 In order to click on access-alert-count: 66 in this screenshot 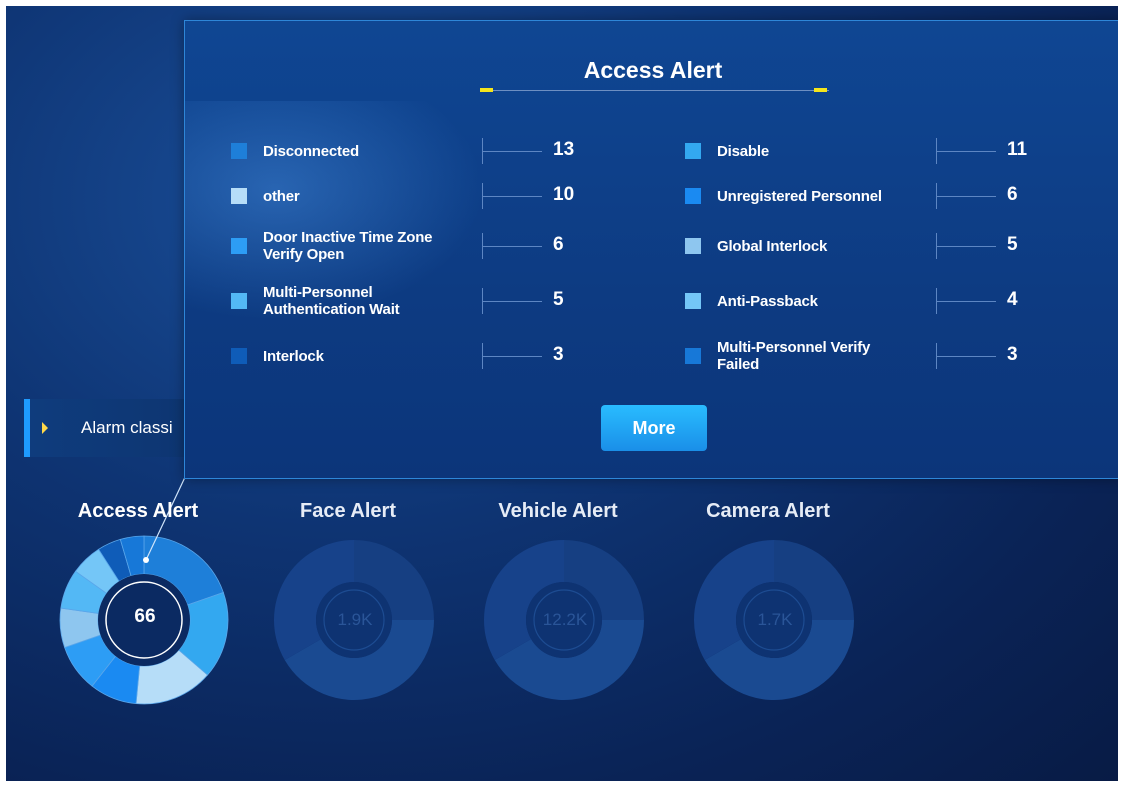, I will do `click(145, 616)`.